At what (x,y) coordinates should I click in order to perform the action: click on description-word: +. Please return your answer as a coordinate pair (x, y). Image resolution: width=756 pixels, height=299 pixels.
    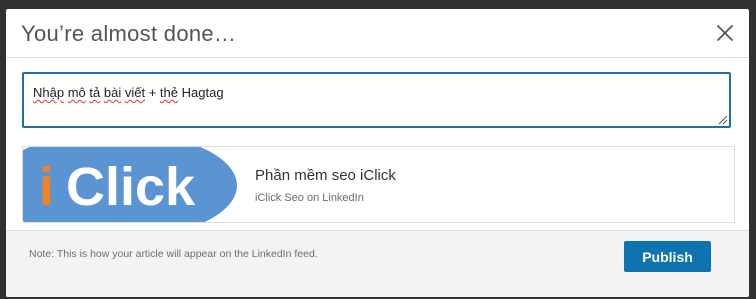
    Looking at the image, I should click on (152, 92).